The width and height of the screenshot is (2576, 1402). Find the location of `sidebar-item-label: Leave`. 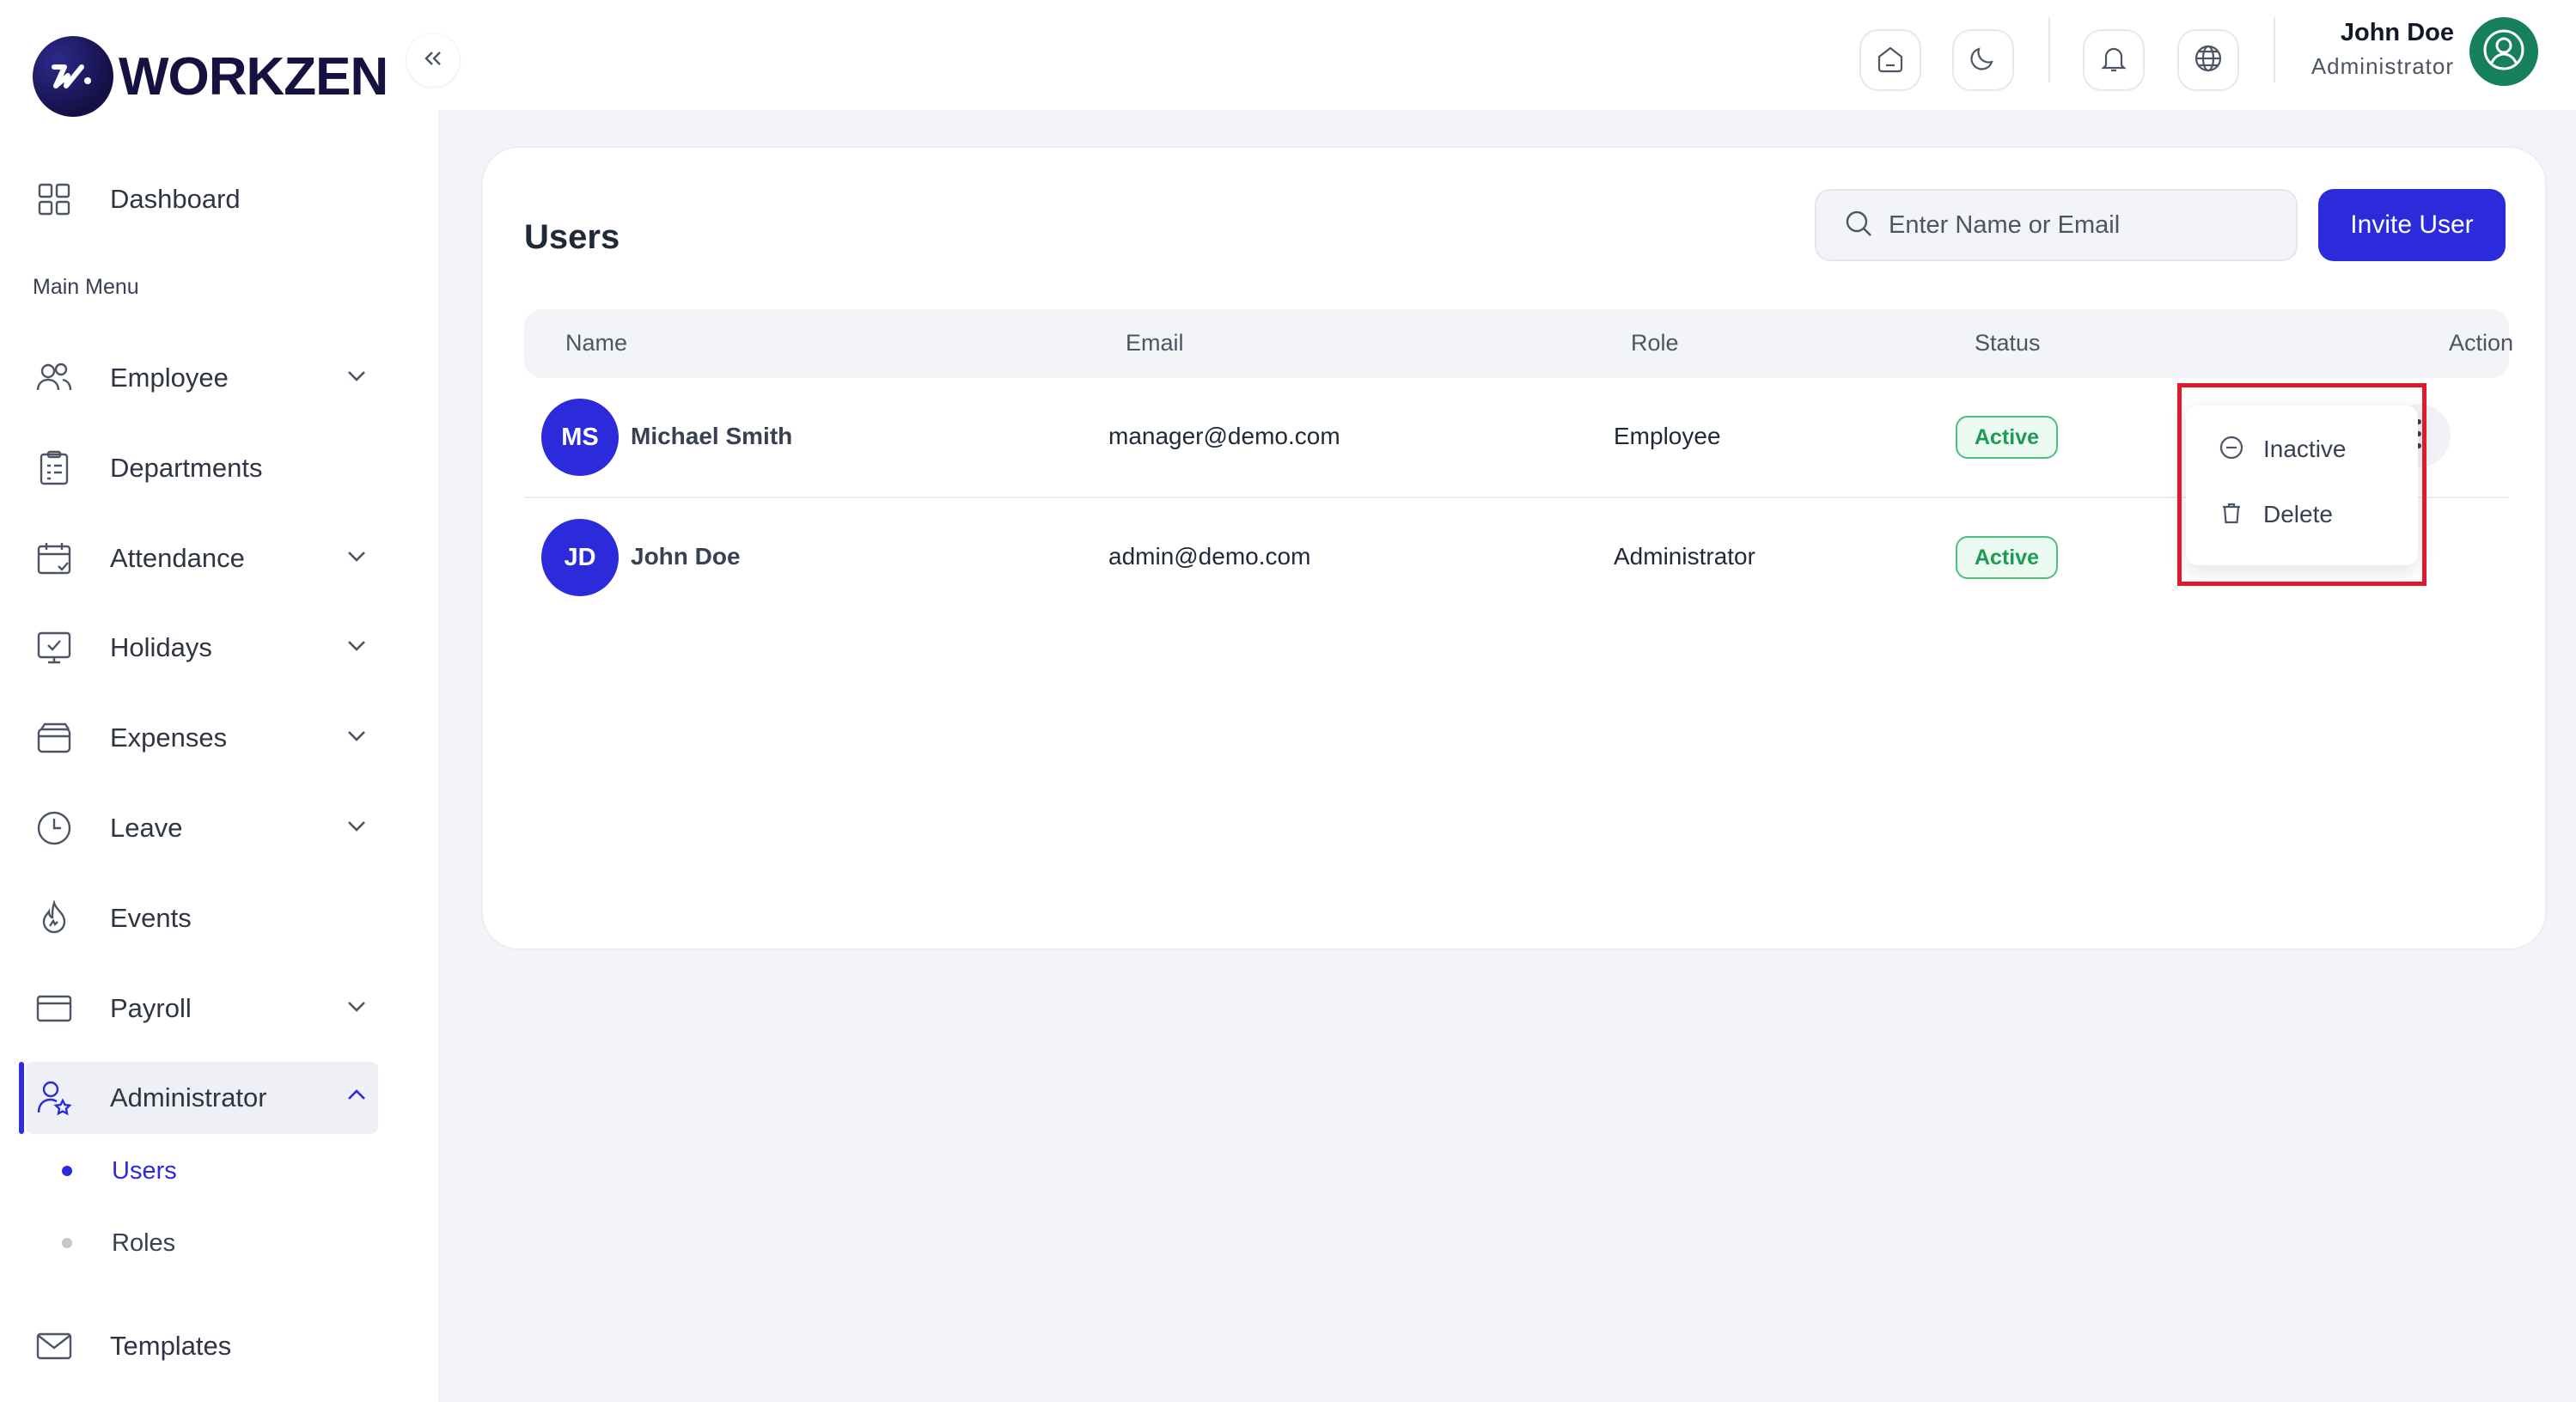

sidebar-item-label: Leave is located at coordinates (146, 828).